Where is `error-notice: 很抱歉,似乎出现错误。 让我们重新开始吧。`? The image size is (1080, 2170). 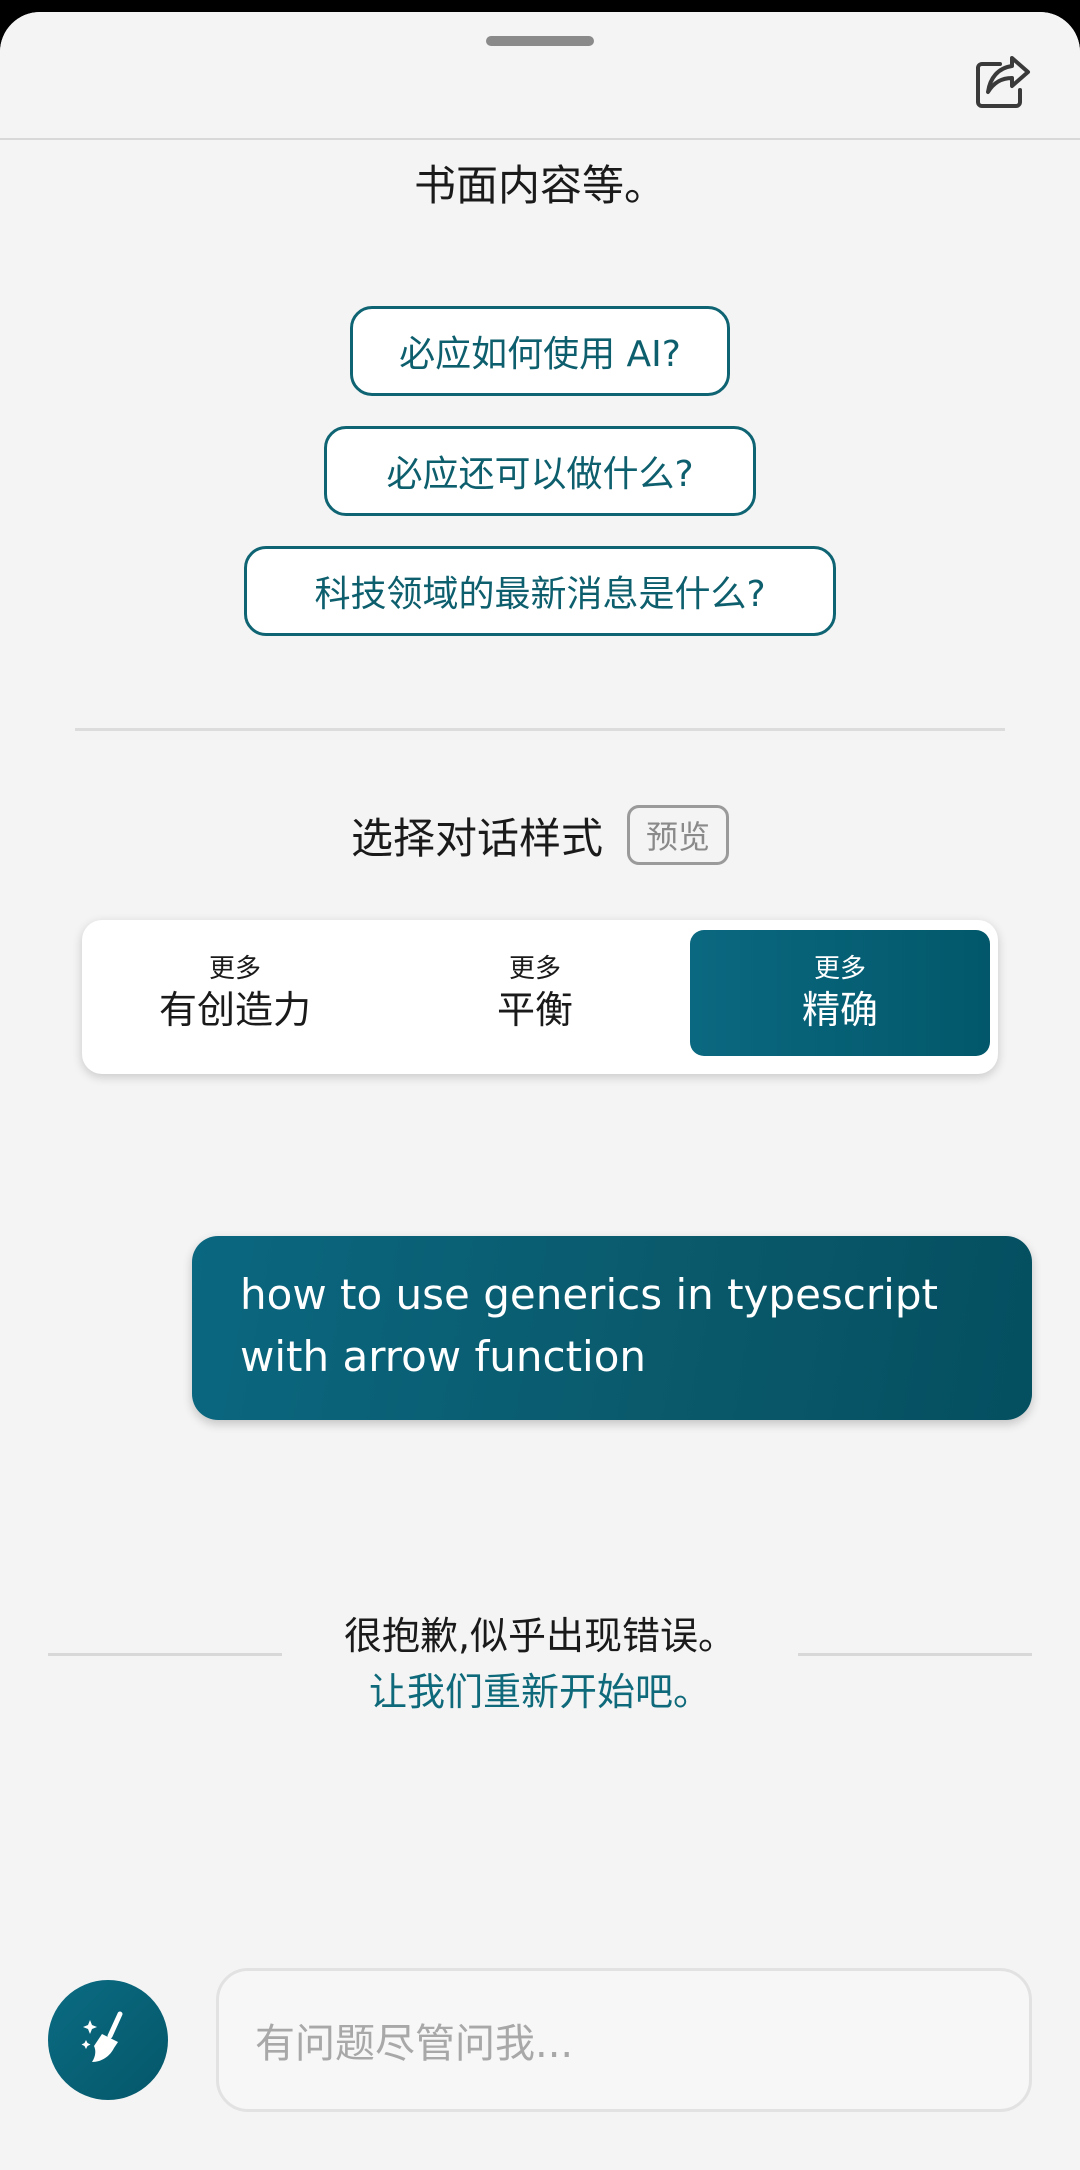
error-notice: 很抱歉,似乎出现错误。 让我们重新开始吧。 is located at coordinates (540, 1664).